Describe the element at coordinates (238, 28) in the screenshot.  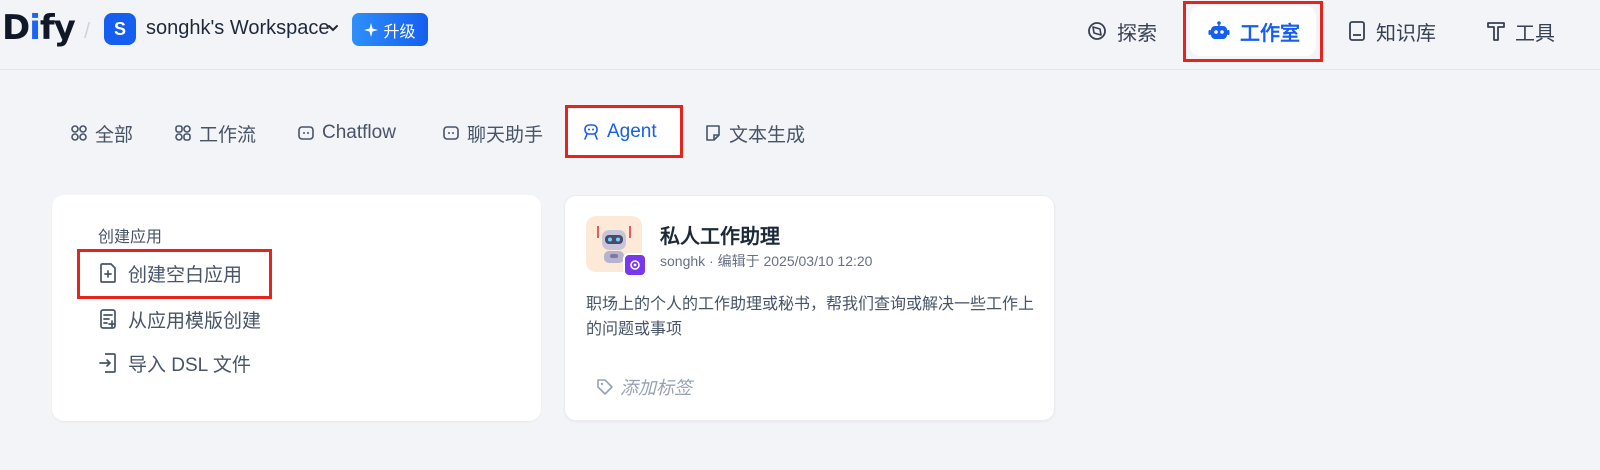
I see `workspace-name: songhk's Workspace` at that location.